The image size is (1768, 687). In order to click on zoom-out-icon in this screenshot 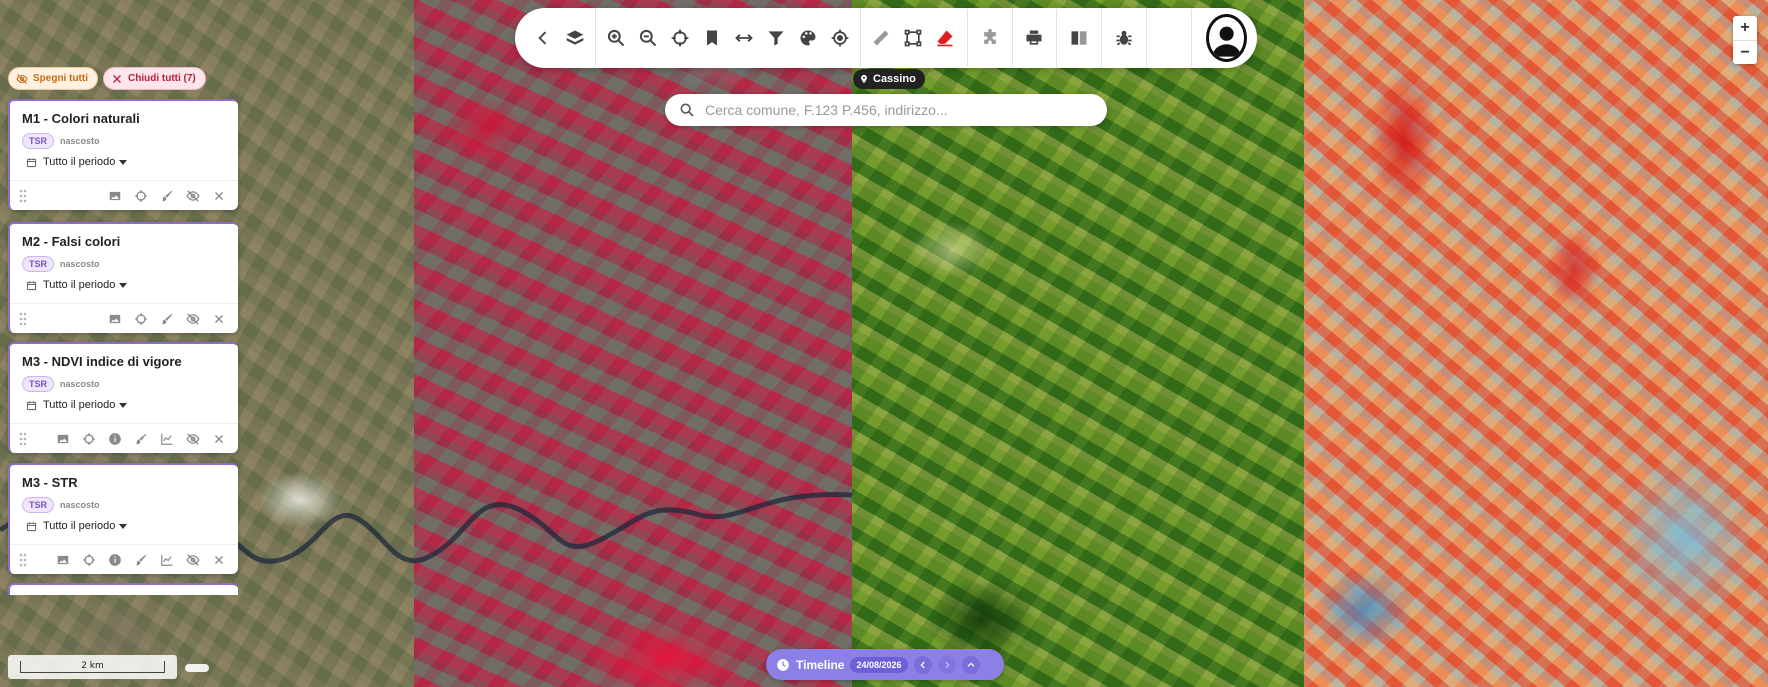, I will do `click(648, 38)`.